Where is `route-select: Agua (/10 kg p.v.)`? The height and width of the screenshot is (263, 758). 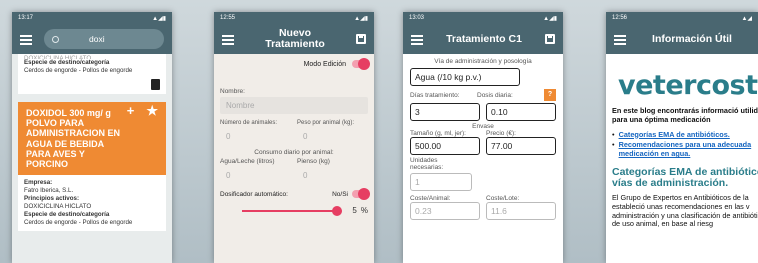 route-select: Agua (/10 kg p.v.) is located at coordinates (465, 77).